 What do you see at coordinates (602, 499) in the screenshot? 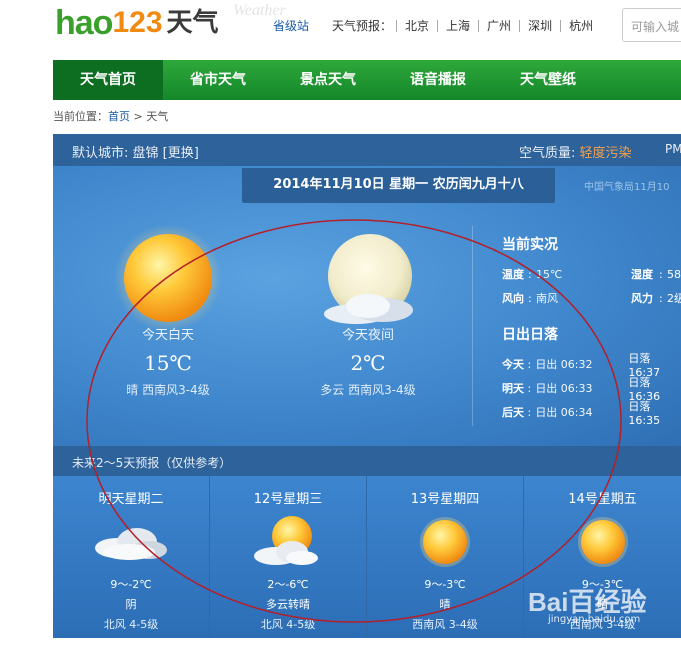
I see `forecast-day: 14号星期五` at bounding box center [602, 499].